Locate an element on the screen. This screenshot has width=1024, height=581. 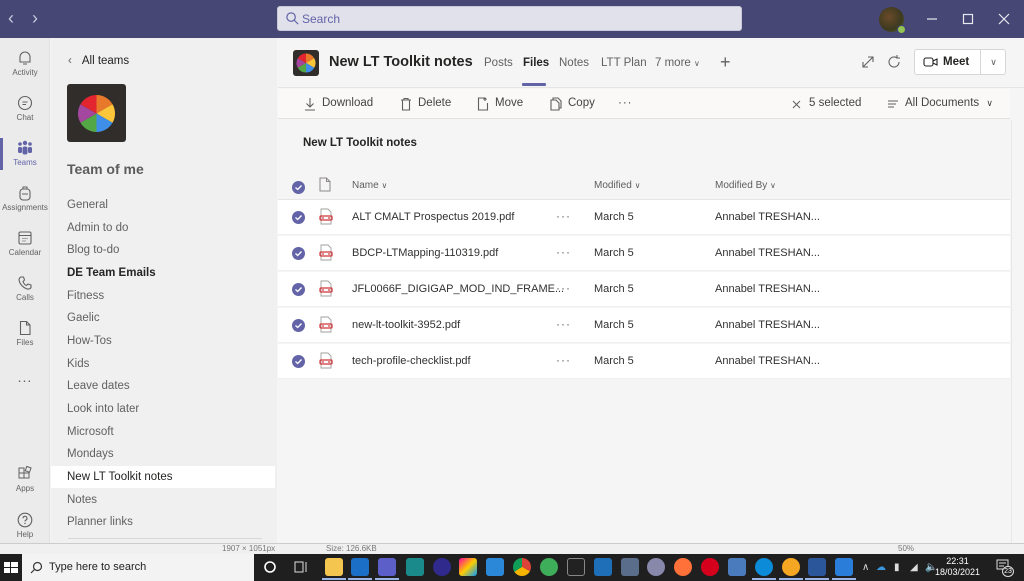
onedrive-icon: ☁ is located at coordinates (881, 567).